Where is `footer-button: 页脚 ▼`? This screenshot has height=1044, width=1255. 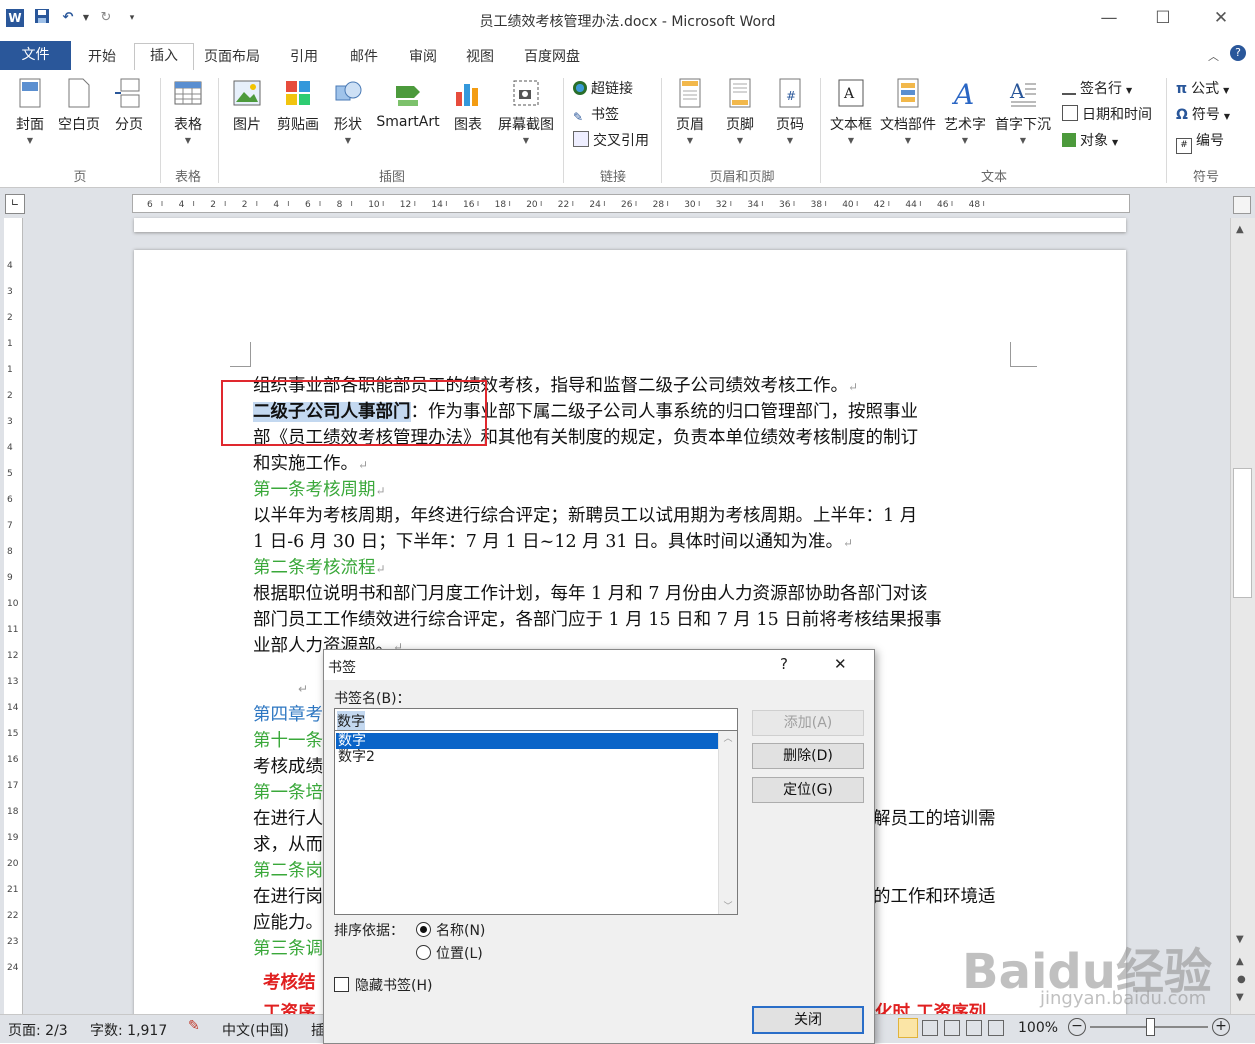 footer-button: 页脚 ▼ is located at coordinates (740, 111).